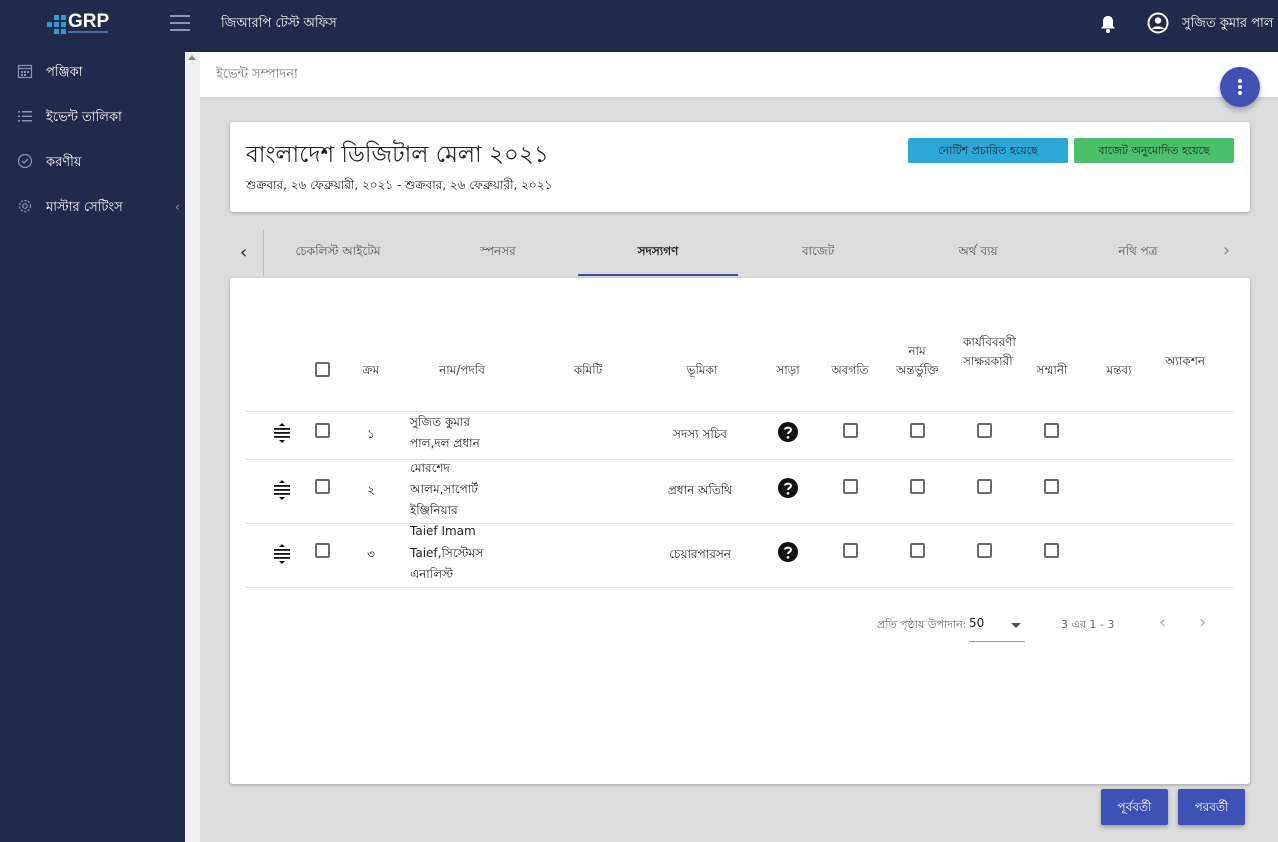  I want to click on notice-published-badge: নোটিশ প্রচারিত হয়েছে, so click(988, 150).